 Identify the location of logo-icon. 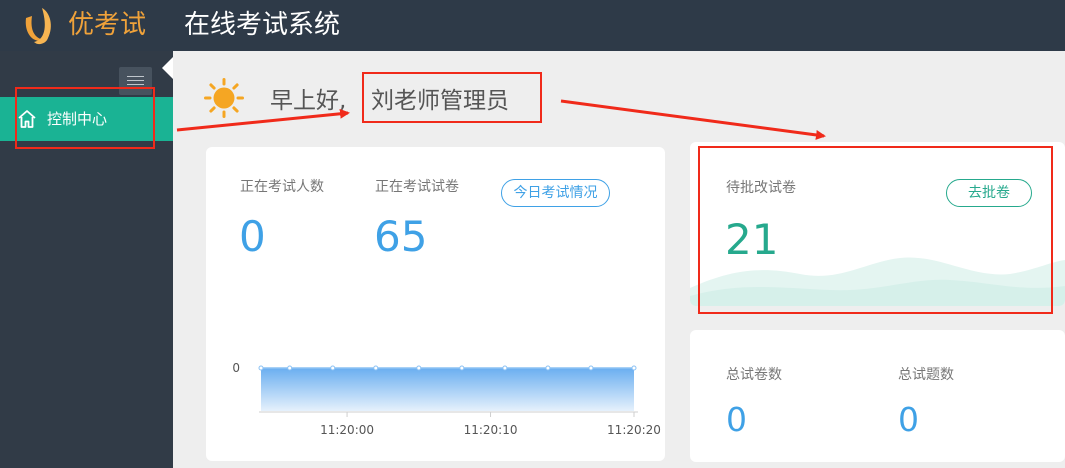
(38, 26).